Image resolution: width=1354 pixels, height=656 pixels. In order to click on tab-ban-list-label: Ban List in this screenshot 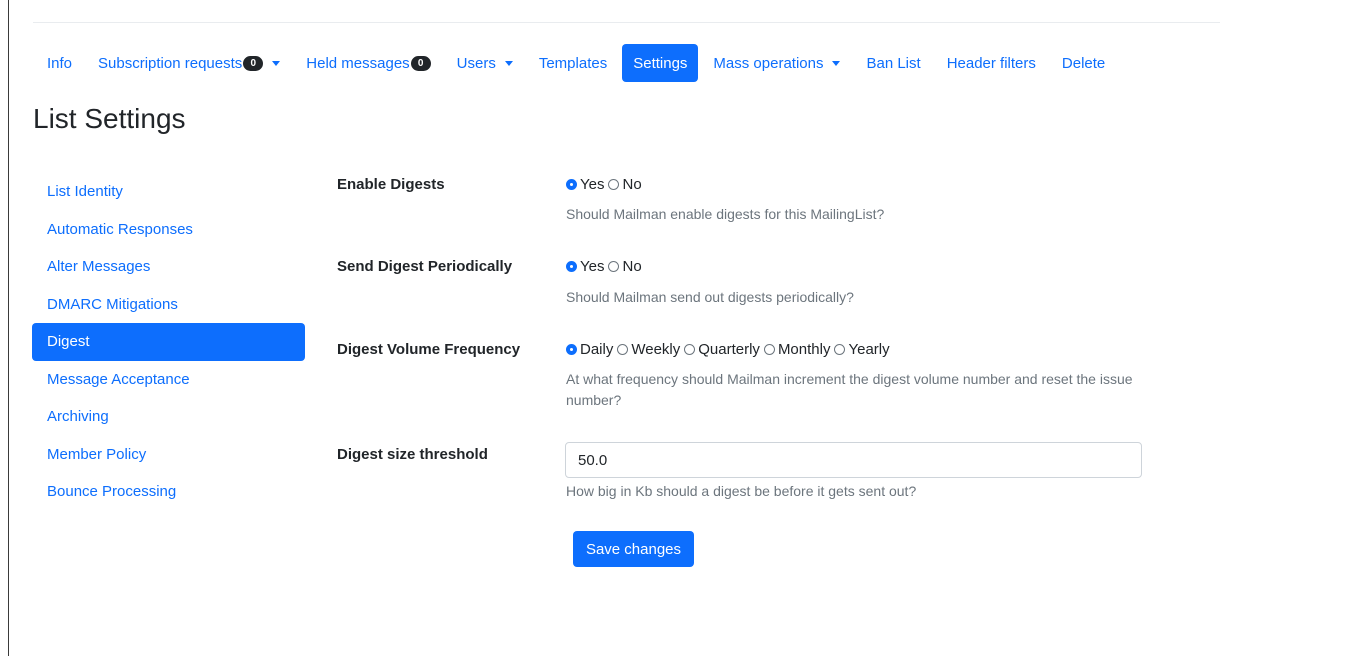, I will do `click(893, 63)`.